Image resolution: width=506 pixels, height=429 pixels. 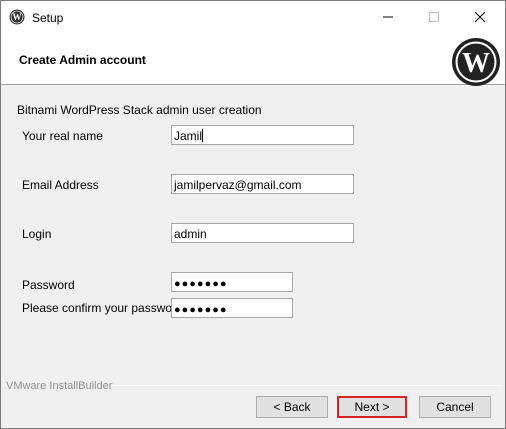 I want to click on password-label: Password, so click(x=48, y=285).